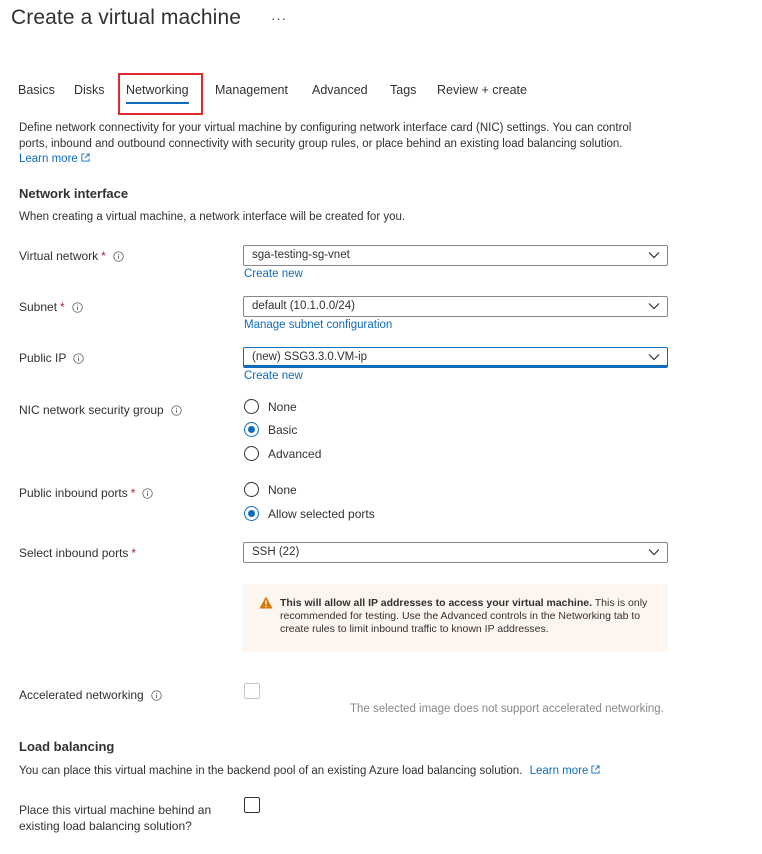  I want to click on network-interface-heading: Network interface, so click(74, 193).